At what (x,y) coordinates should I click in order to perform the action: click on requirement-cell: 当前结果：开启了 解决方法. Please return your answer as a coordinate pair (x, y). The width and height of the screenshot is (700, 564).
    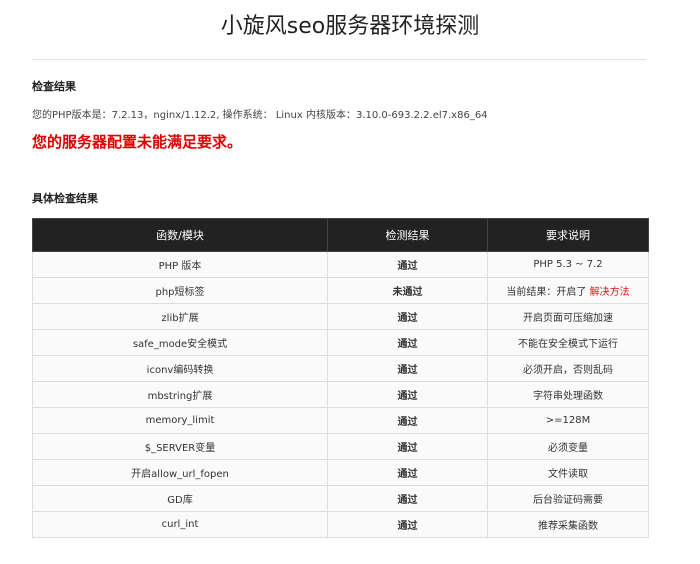
    Looking at the image, I should click on (568, 290).